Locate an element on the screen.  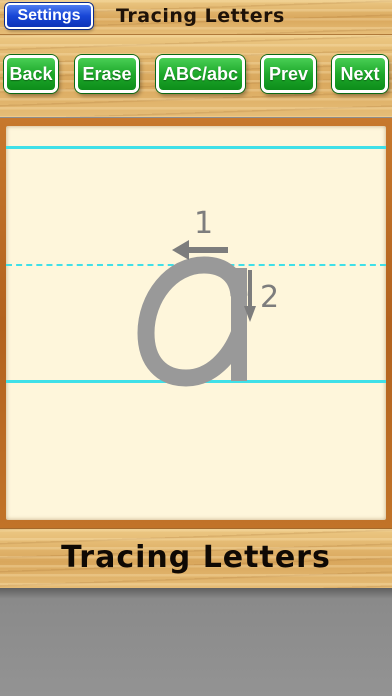
letter-glyph is located at coordinates (196, 313).